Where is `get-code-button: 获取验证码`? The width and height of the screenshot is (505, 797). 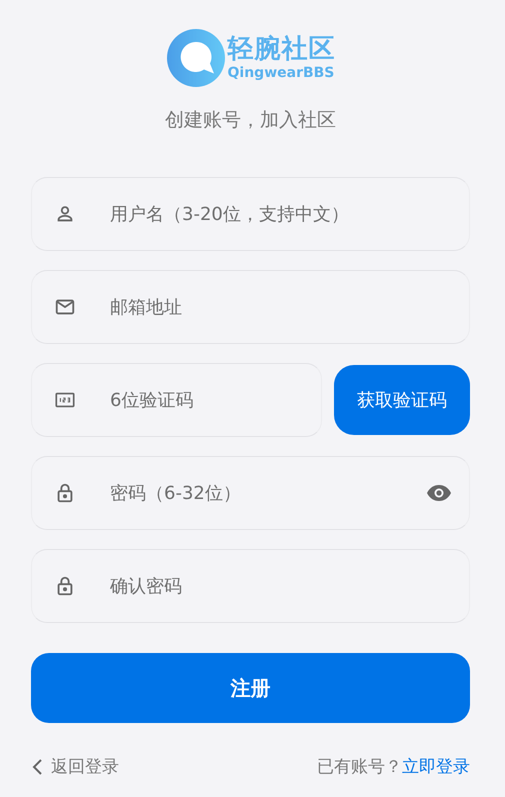 get-code-button: 获取验证码 is located at coordinates (402, 400).